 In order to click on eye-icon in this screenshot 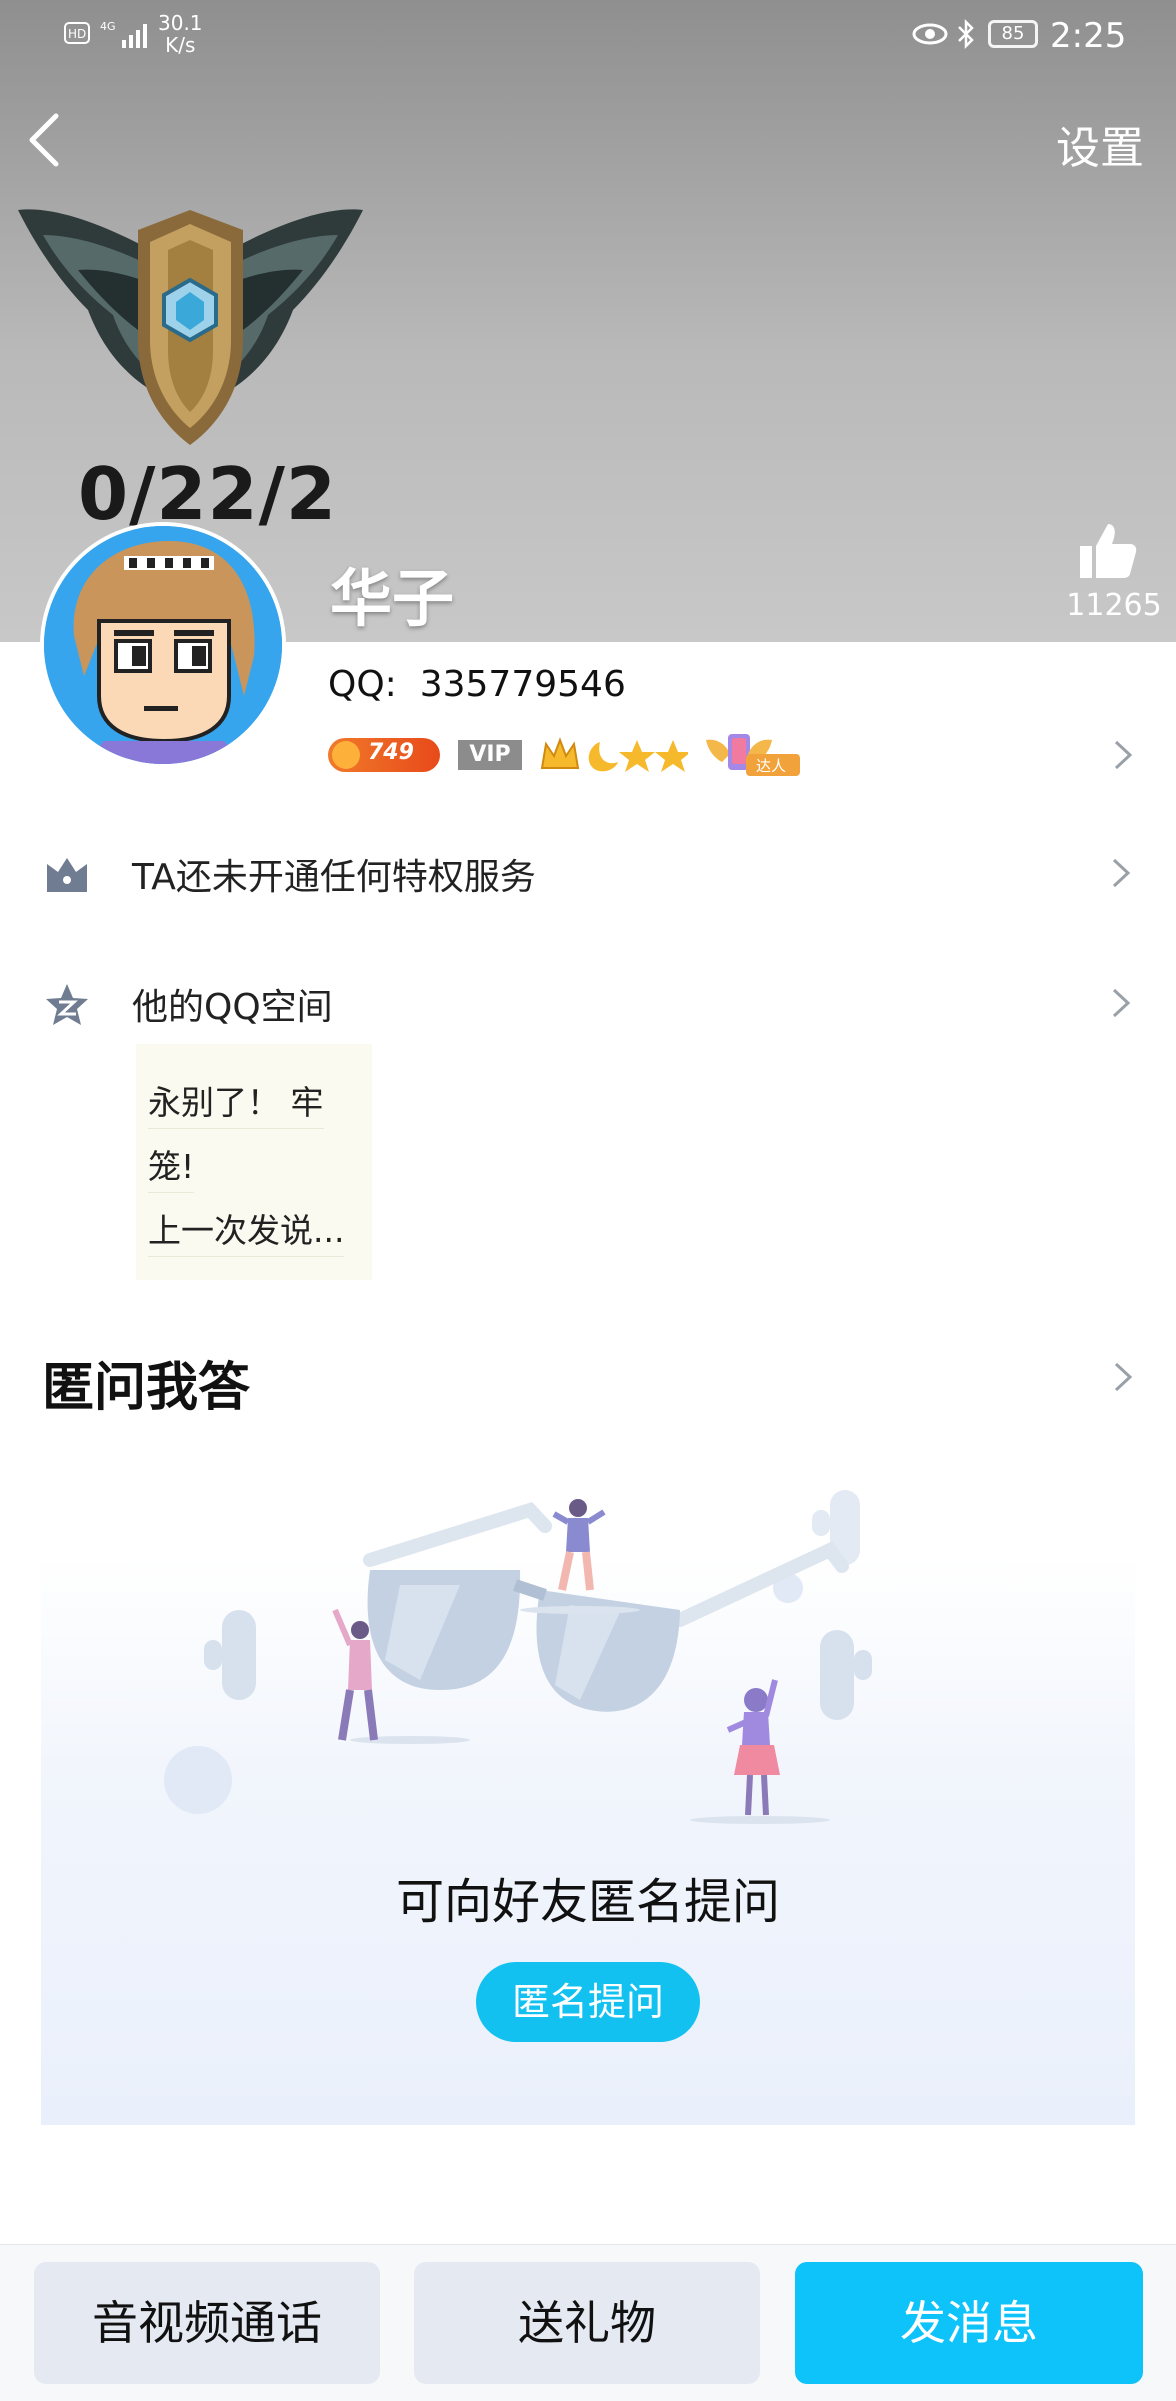, I will do `click(930, 34)`.